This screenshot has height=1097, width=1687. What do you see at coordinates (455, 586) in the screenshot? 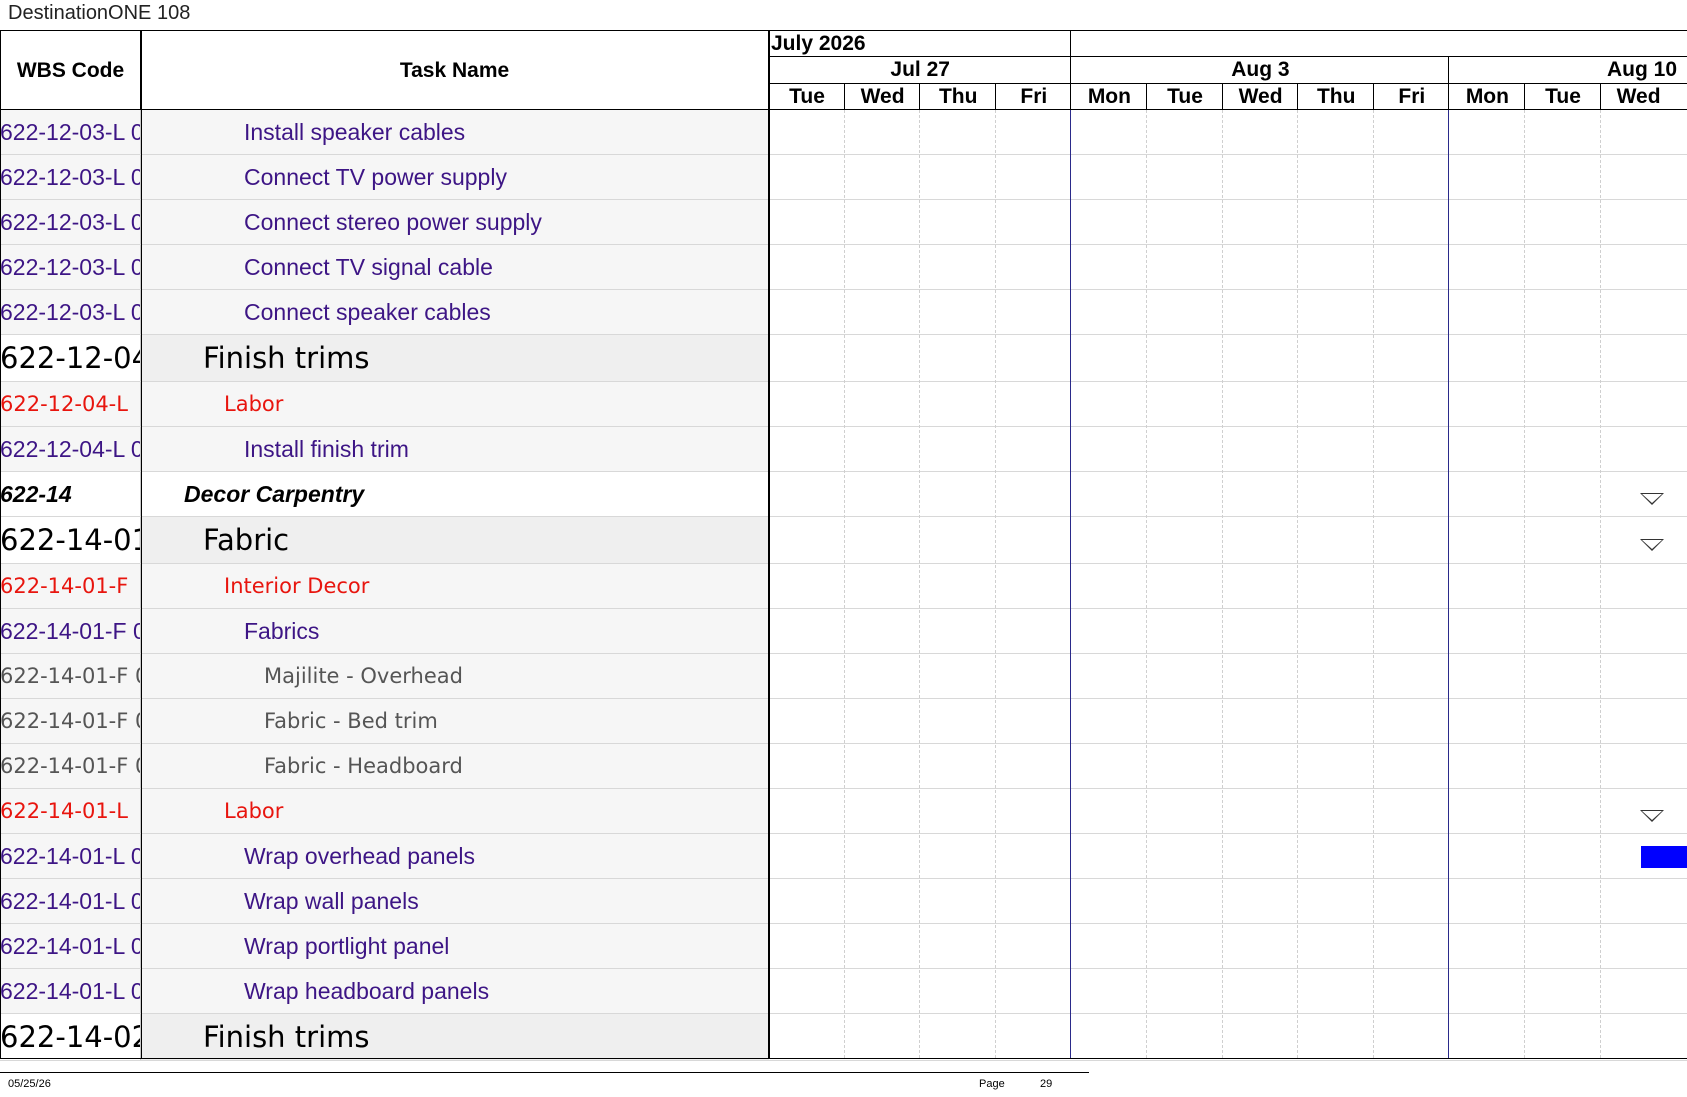
I see `task-name-cell: Interior Decor` at bounding box center [455, 586].